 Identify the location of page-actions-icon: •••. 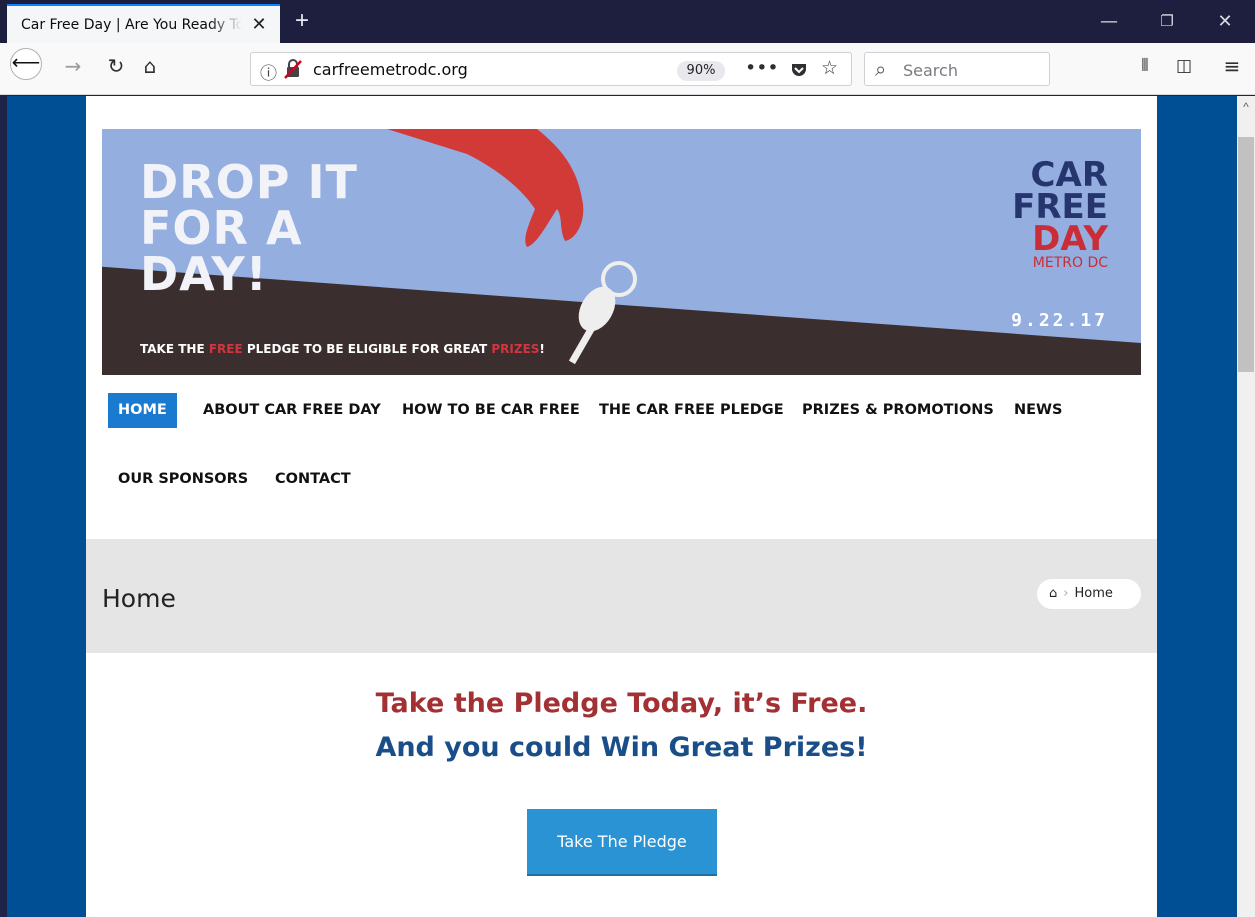
(762, 68).